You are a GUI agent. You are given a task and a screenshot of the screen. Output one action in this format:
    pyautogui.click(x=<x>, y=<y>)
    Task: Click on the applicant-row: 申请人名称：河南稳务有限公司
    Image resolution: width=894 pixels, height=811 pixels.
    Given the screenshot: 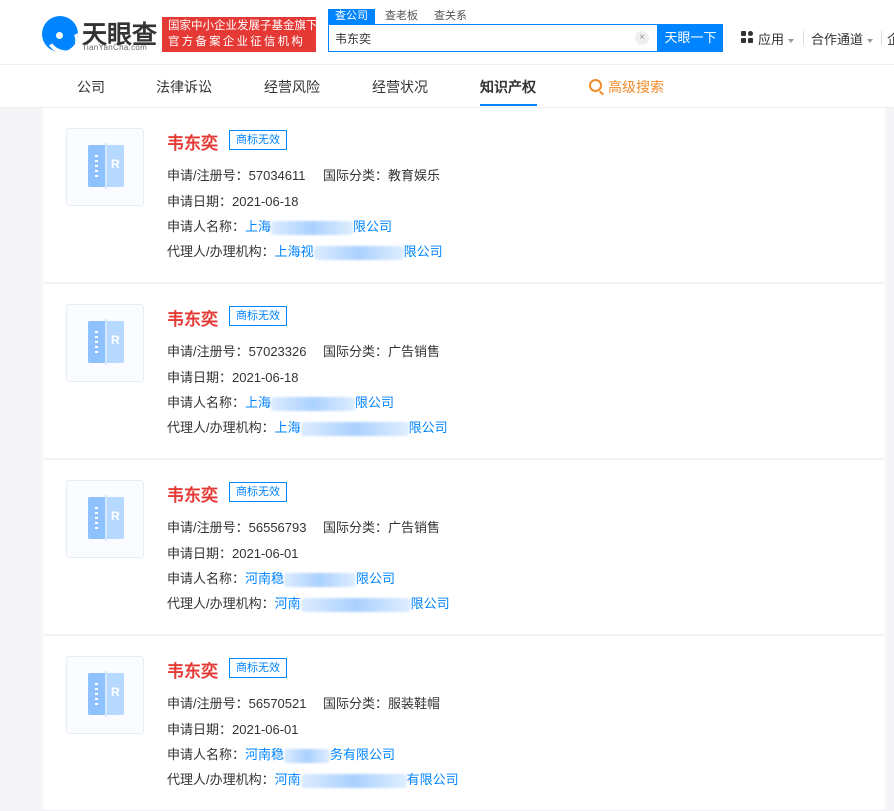 What is the action you would take?
    pyautogui.click(x=281, y=753)
    